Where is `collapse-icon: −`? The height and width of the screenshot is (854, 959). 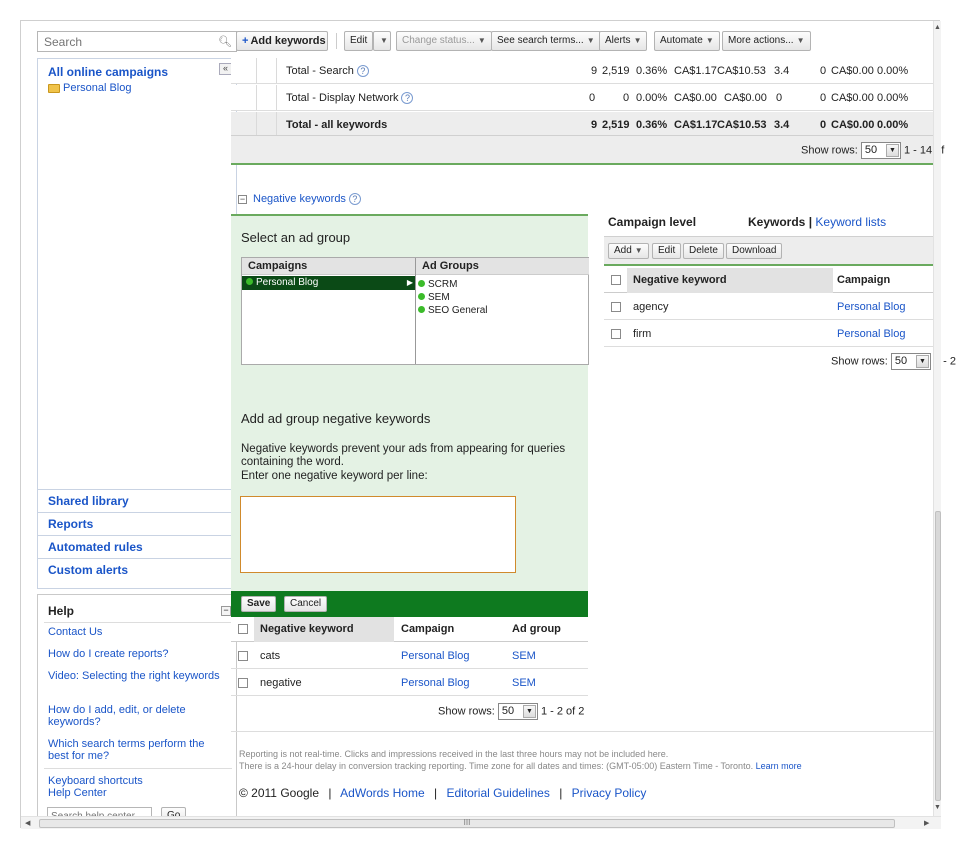 collapse-icon: − is located at coordinates (242, 199).